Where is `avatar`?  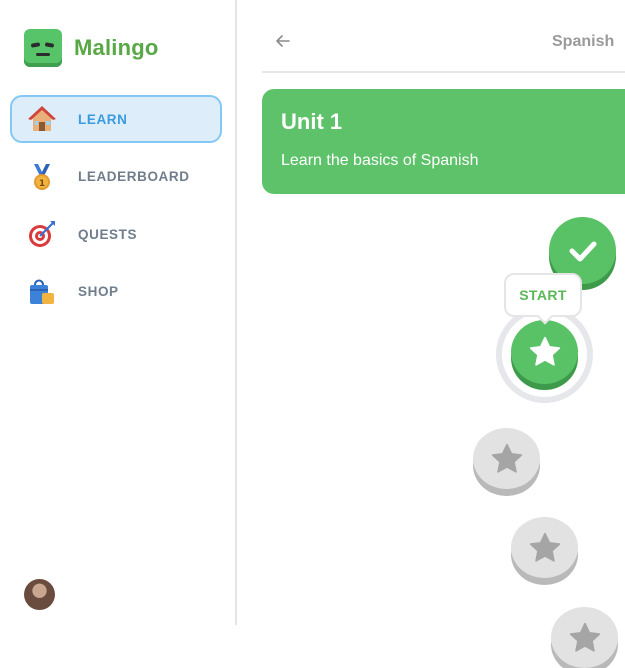 avatar is located at coordinates (39, 594).